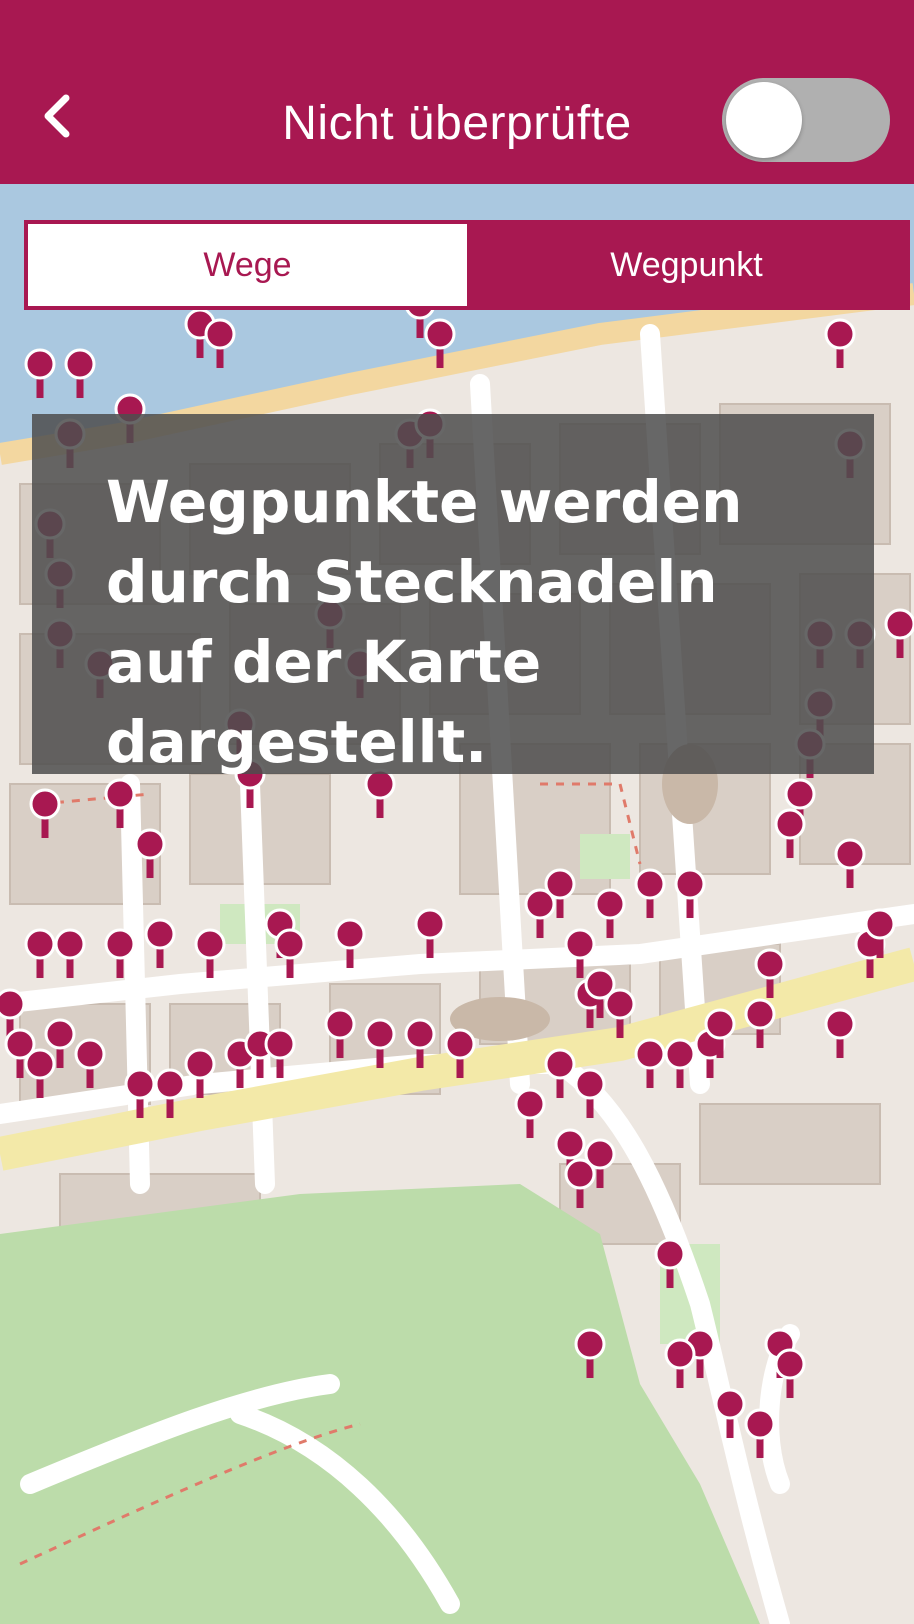 The width and height of the screenshot is (914, 1624). Describe the element at coordinates (686, 265) in the screenshot. I see `tab-wegpunkt: Wegpunkt` at that location.